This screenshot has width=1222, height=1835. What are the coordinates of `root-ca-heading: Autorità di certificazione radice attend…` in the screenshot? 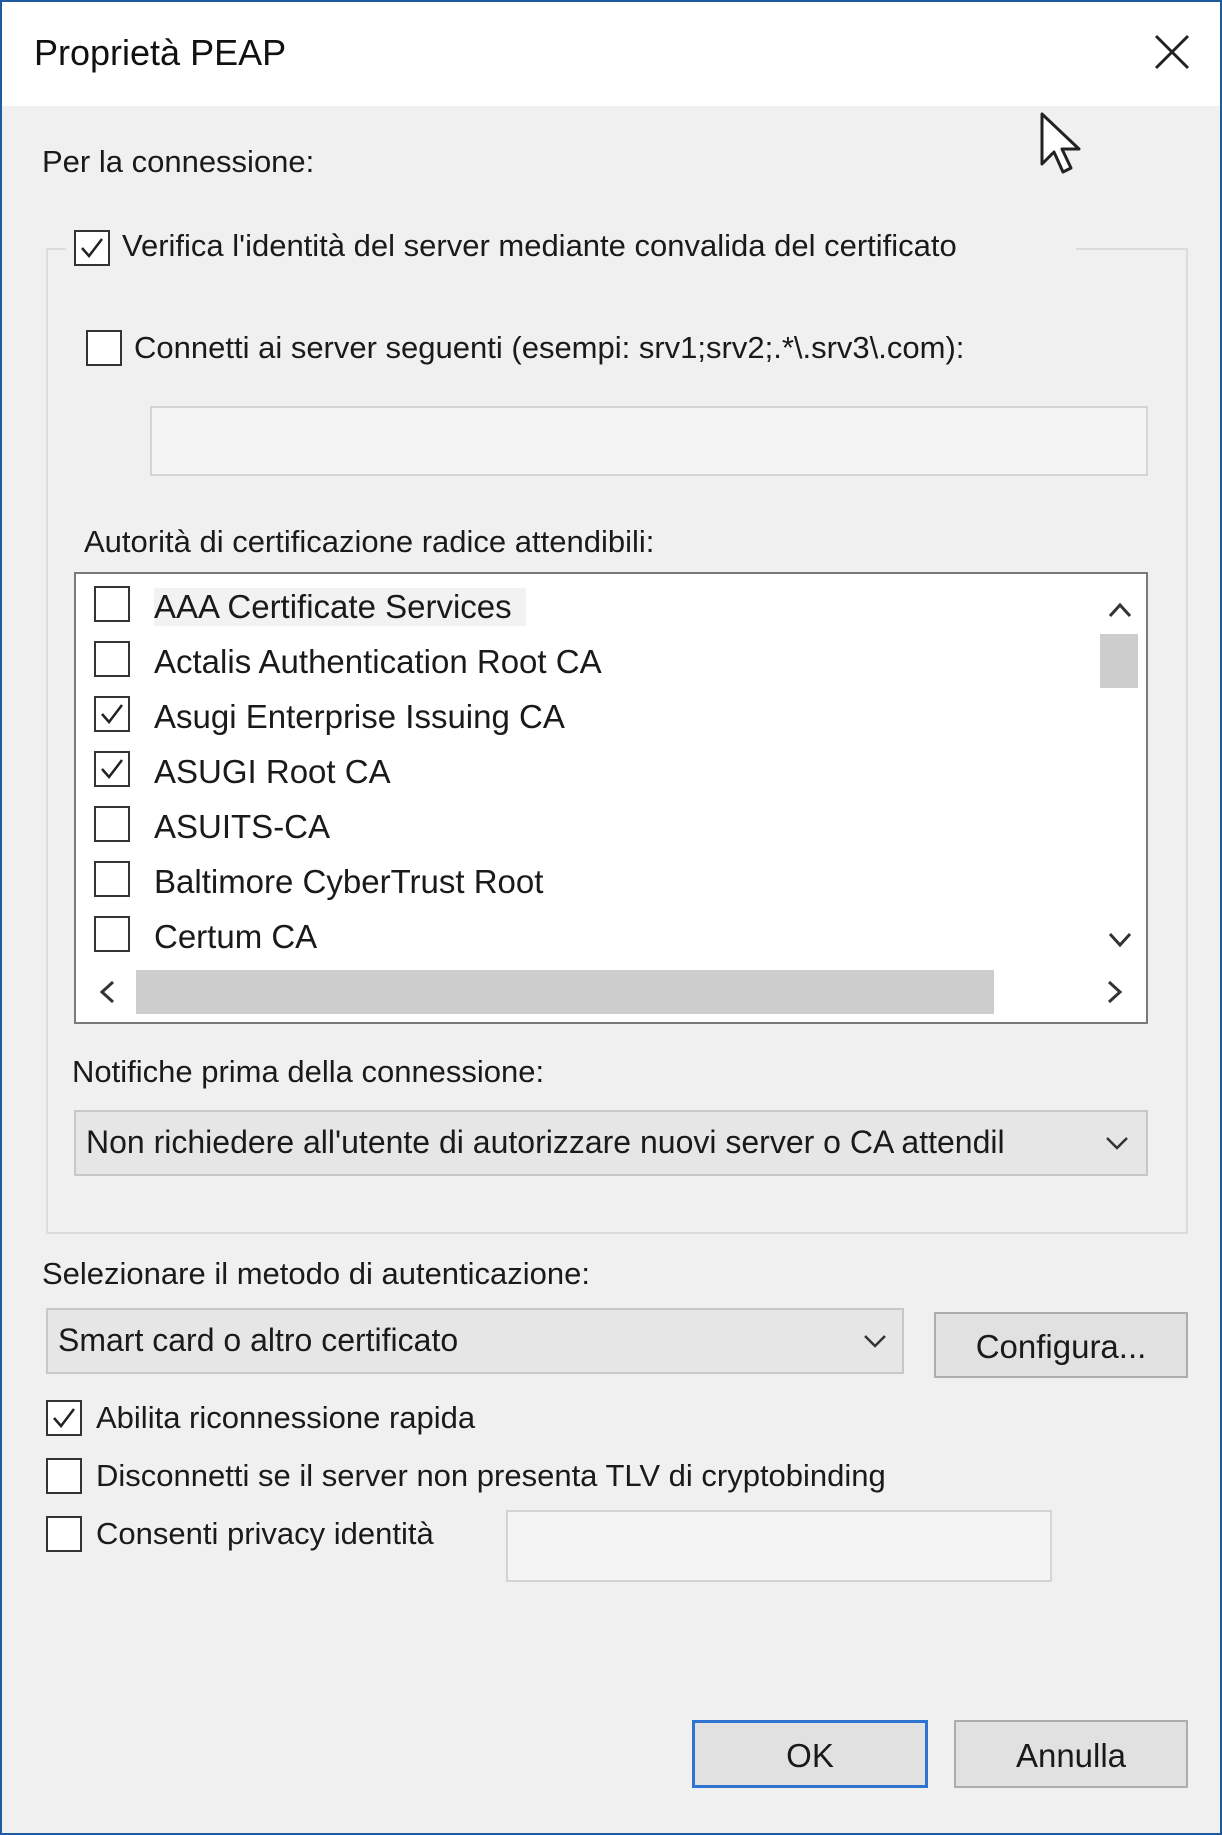 It's located at (369, 541).